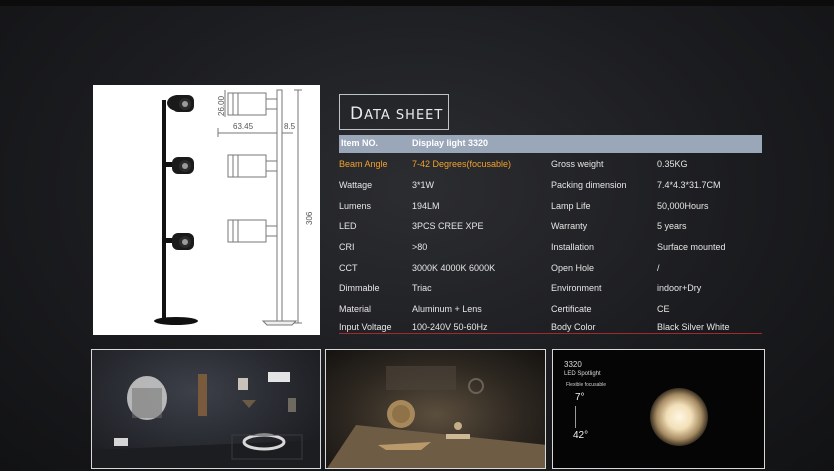 This screenshot has height=471, width=834. What do you see at coordinates (436, 417) in the screenshot?
I see `museum-scene` at bounding box center [436, 417].